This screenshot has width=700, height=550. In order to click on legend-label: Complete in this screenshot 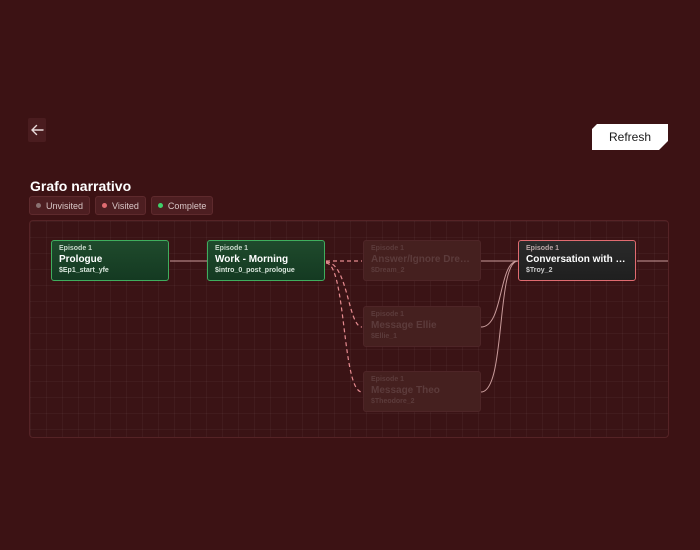, I will do `click(187, 205)`.